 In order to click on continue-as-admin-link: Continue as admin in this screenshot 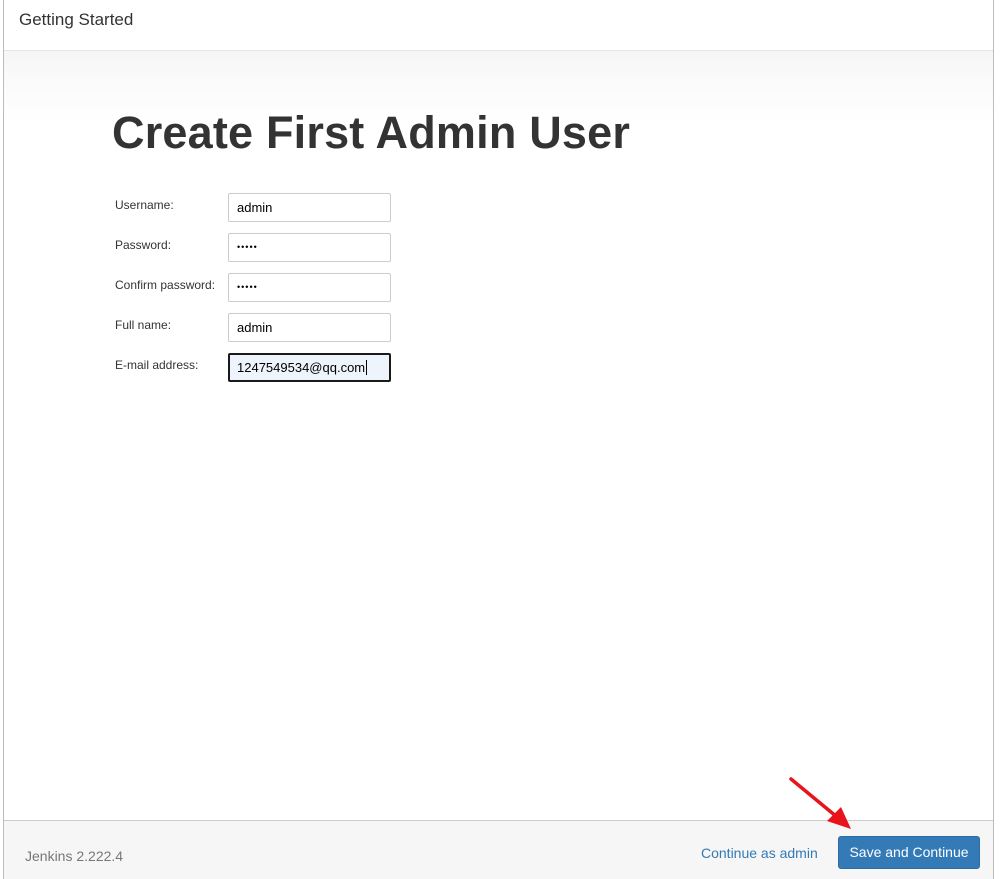, I will do `click(759, 853)`.